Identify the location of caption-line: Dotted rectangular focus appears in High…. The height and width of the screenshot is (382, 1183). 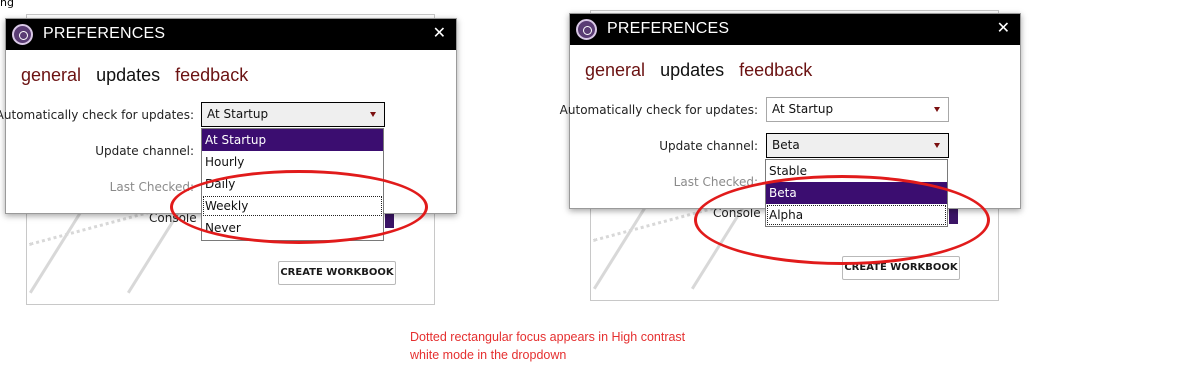
(548, 337).